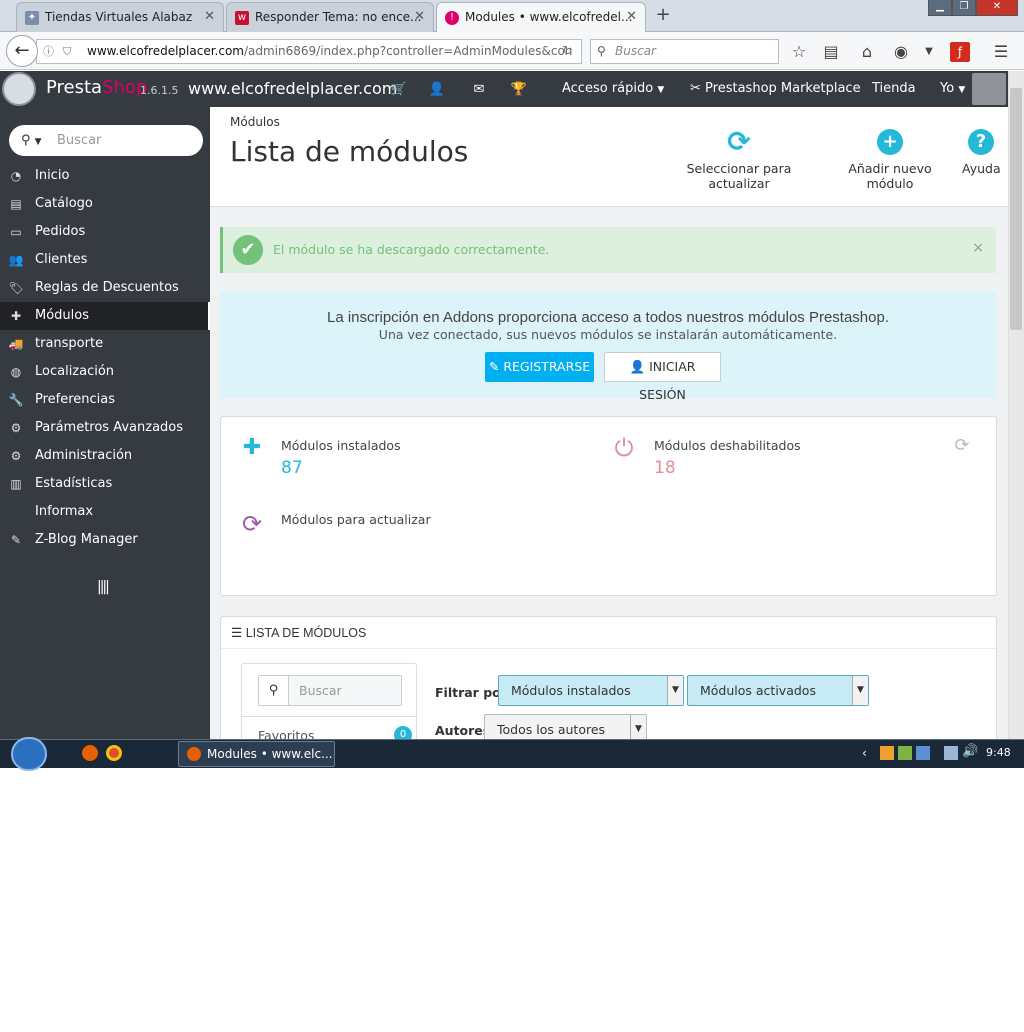  What do you see at coordinates (864, 753) in the screenshot?
I see `chevron-left-icon: ‹` at bounding box center [864, 753].